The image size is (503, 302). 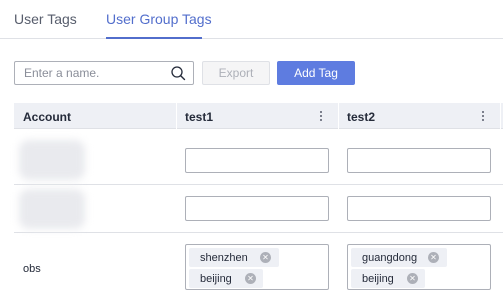 What do you see at coordinates (390, 257) in the screenshot?
I see `tag-chip-label: guangdong` at bounding box center [390, 257].